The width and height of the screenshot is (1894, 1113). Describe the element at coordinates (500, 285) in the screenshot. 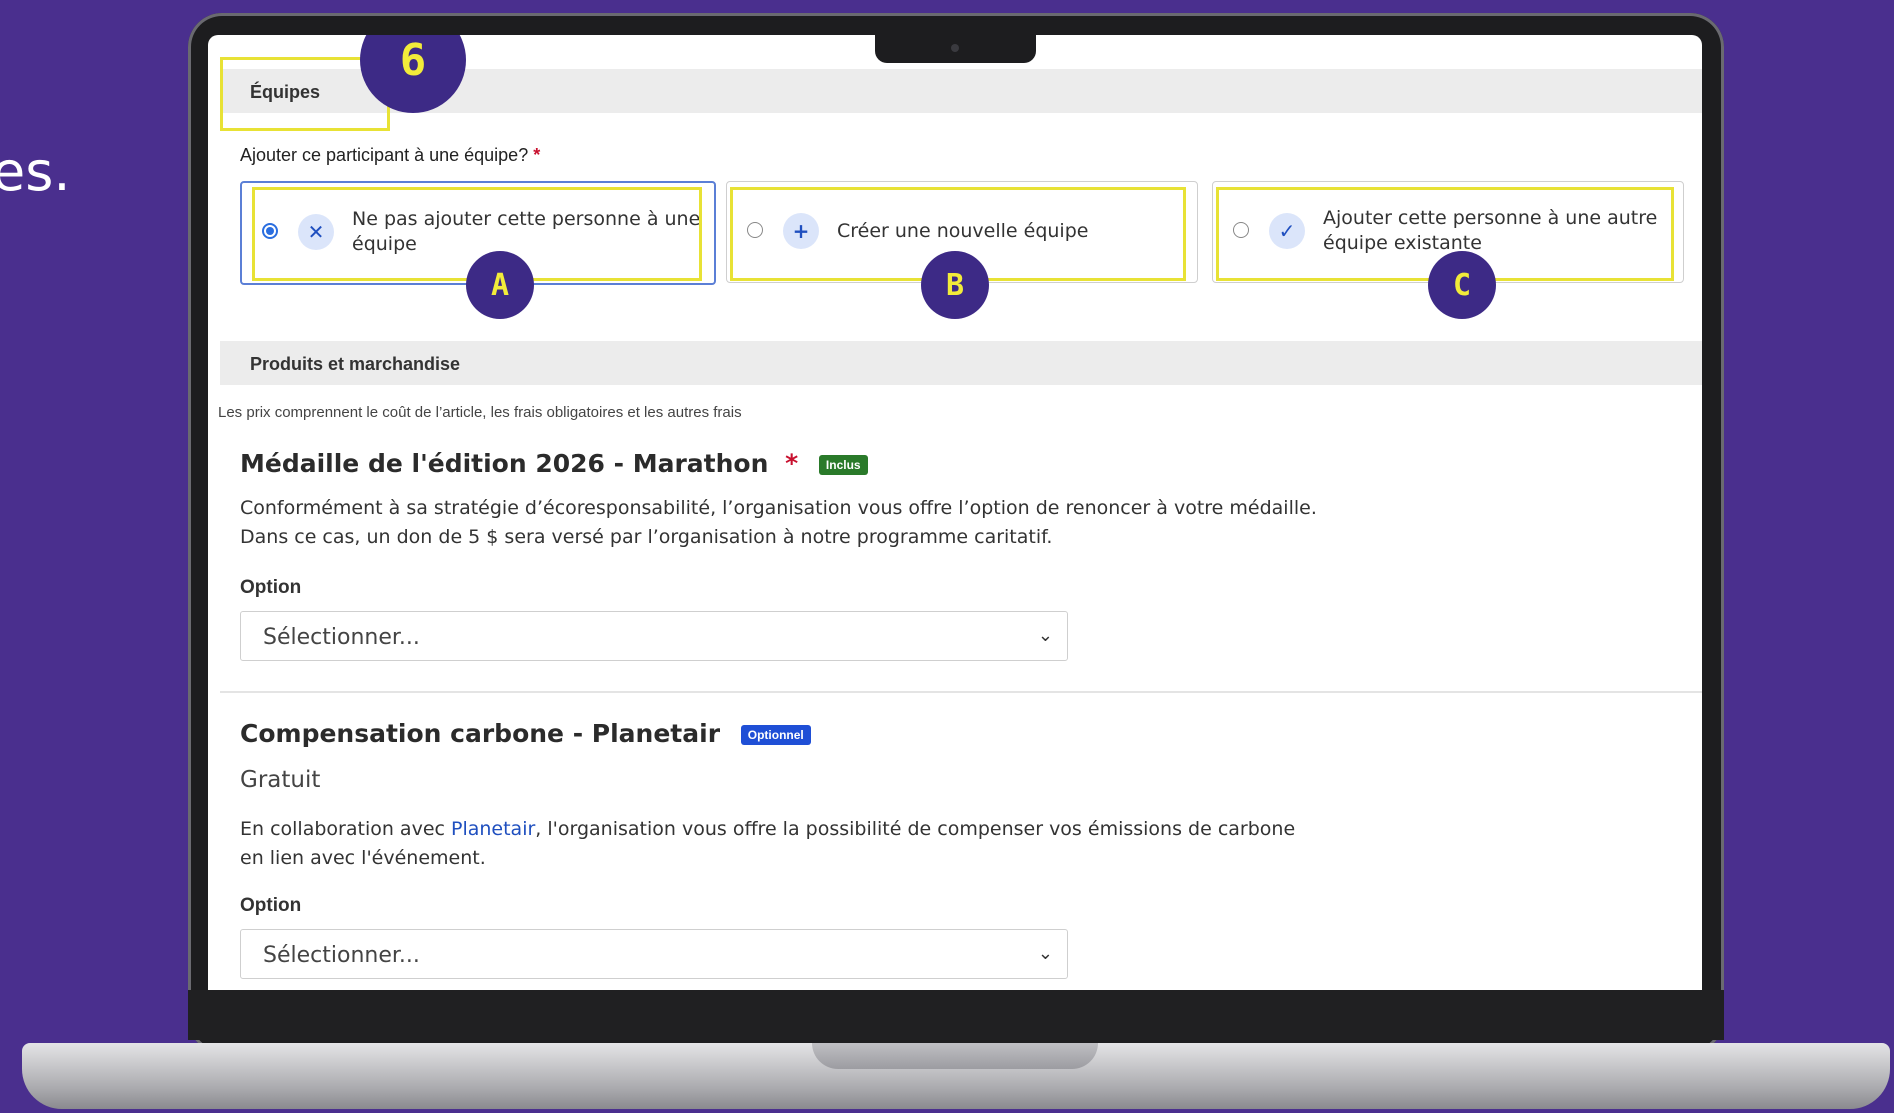

I see `marker-a: A` at that location.